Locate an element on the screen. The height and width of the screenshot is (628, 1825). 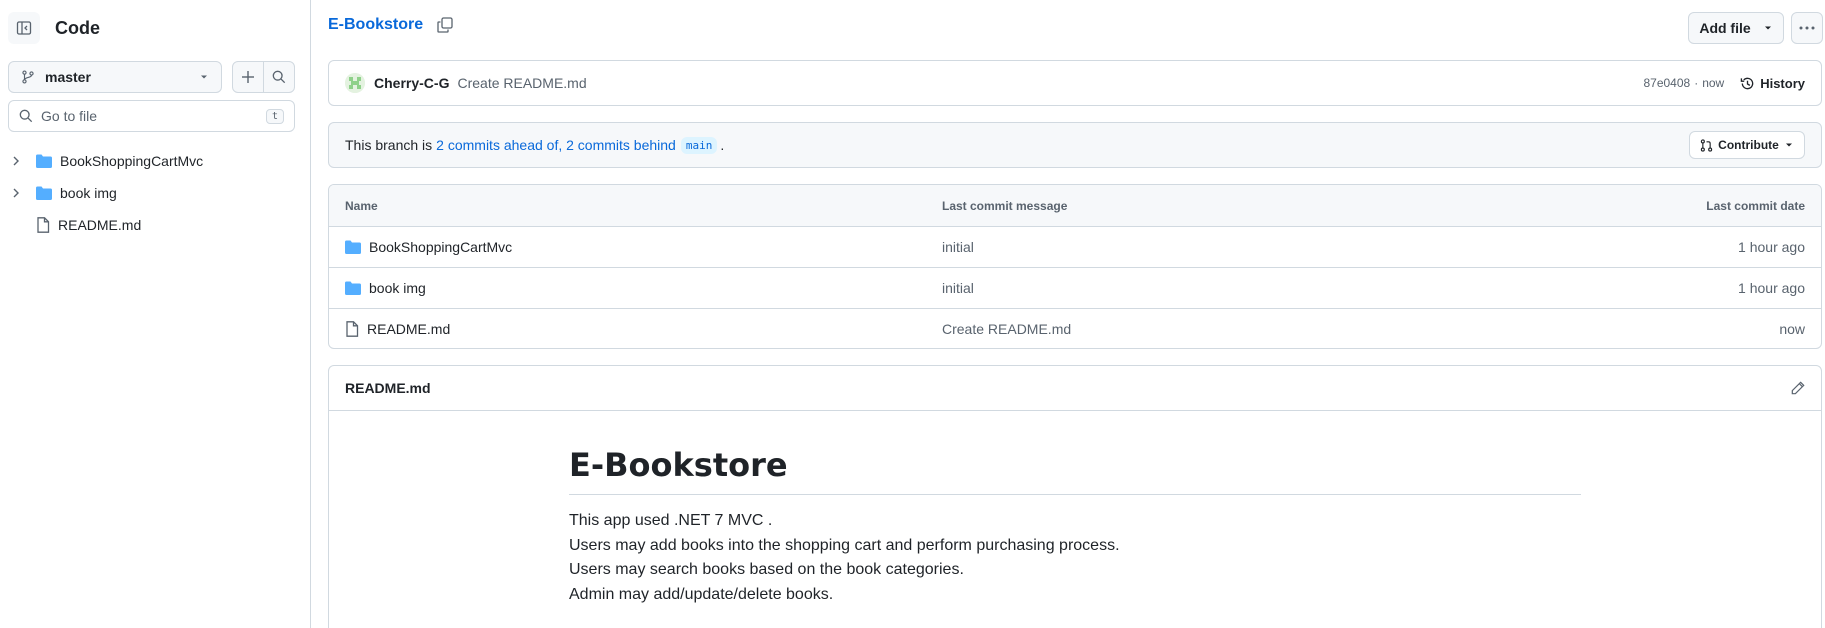
identicon-icon is located at coordinates (355, 83).